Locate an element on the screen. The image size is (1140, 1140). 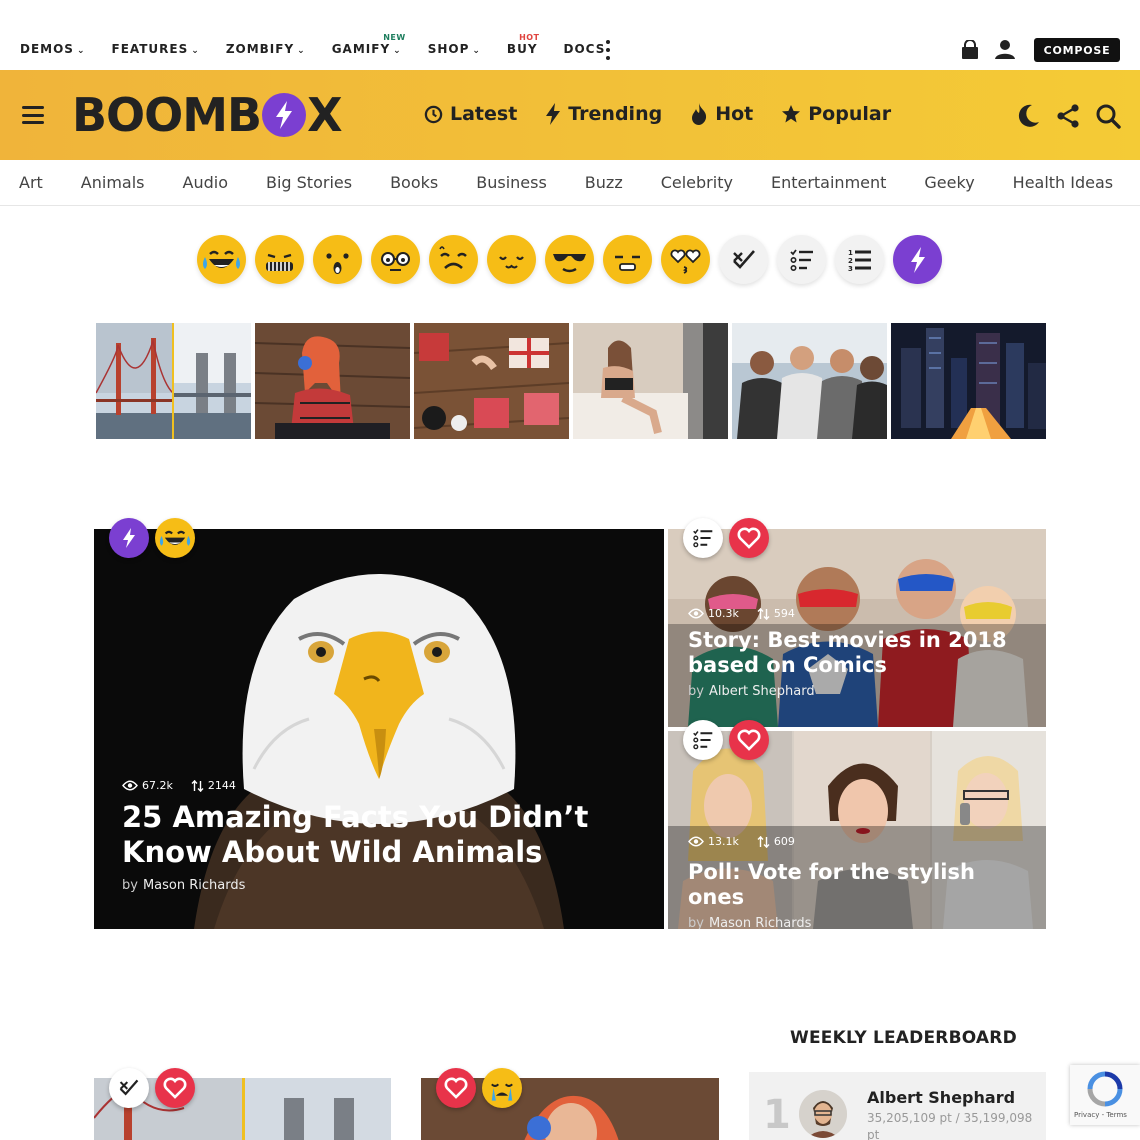
boombox-logo: BOOMB X is located at coordinates (207, 115).